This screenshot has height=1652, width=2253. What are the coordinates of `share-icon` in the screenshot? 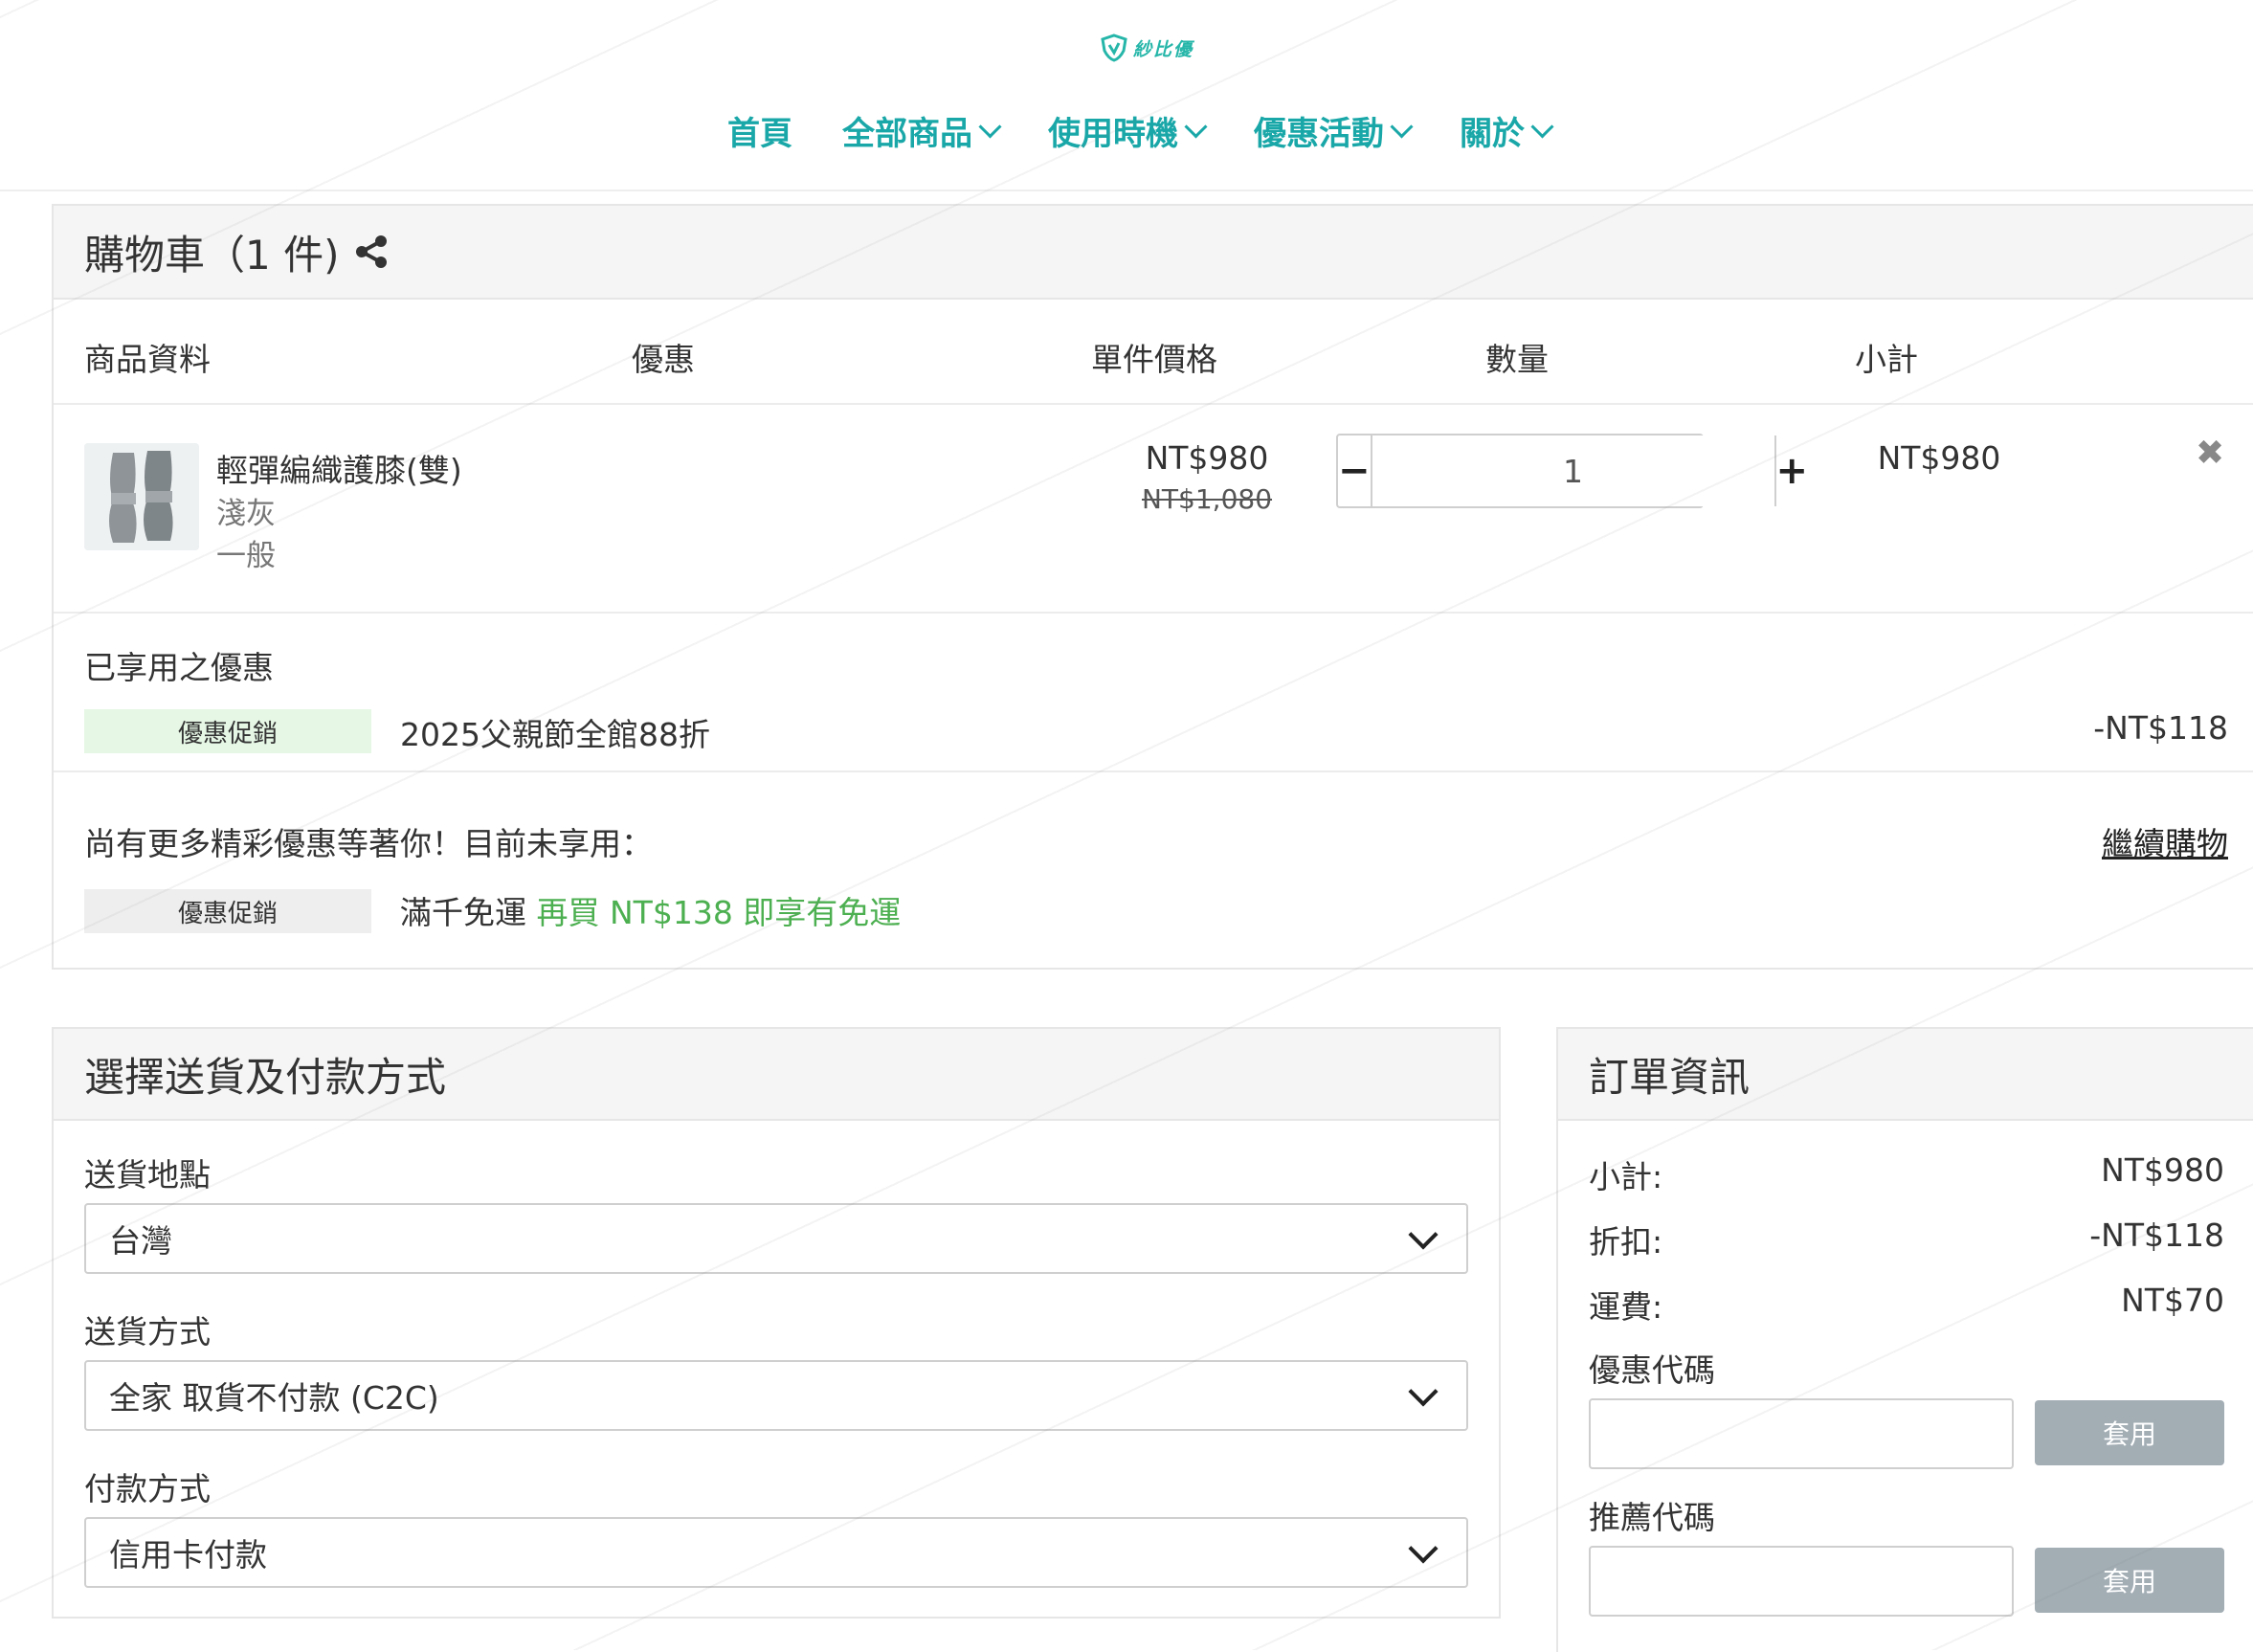 It's located at (371, 252).